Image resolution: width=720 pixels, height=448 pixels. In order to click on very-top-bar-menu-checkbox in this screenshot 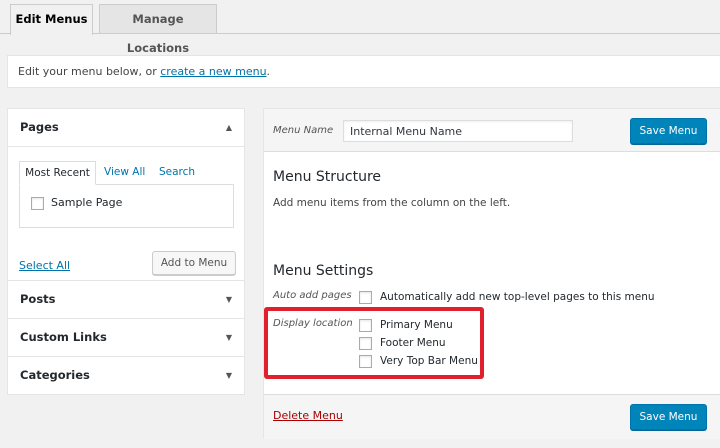, I will do `click(365, 361)`.